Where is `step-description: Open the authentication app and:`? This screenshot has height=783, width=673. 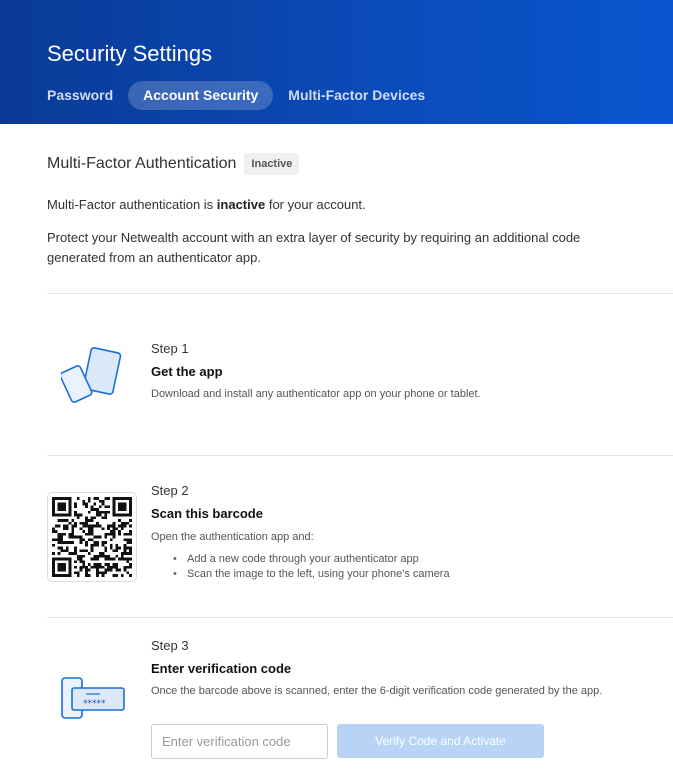
step-description: Open the authentication app and: is located at coordinates (232, 537).